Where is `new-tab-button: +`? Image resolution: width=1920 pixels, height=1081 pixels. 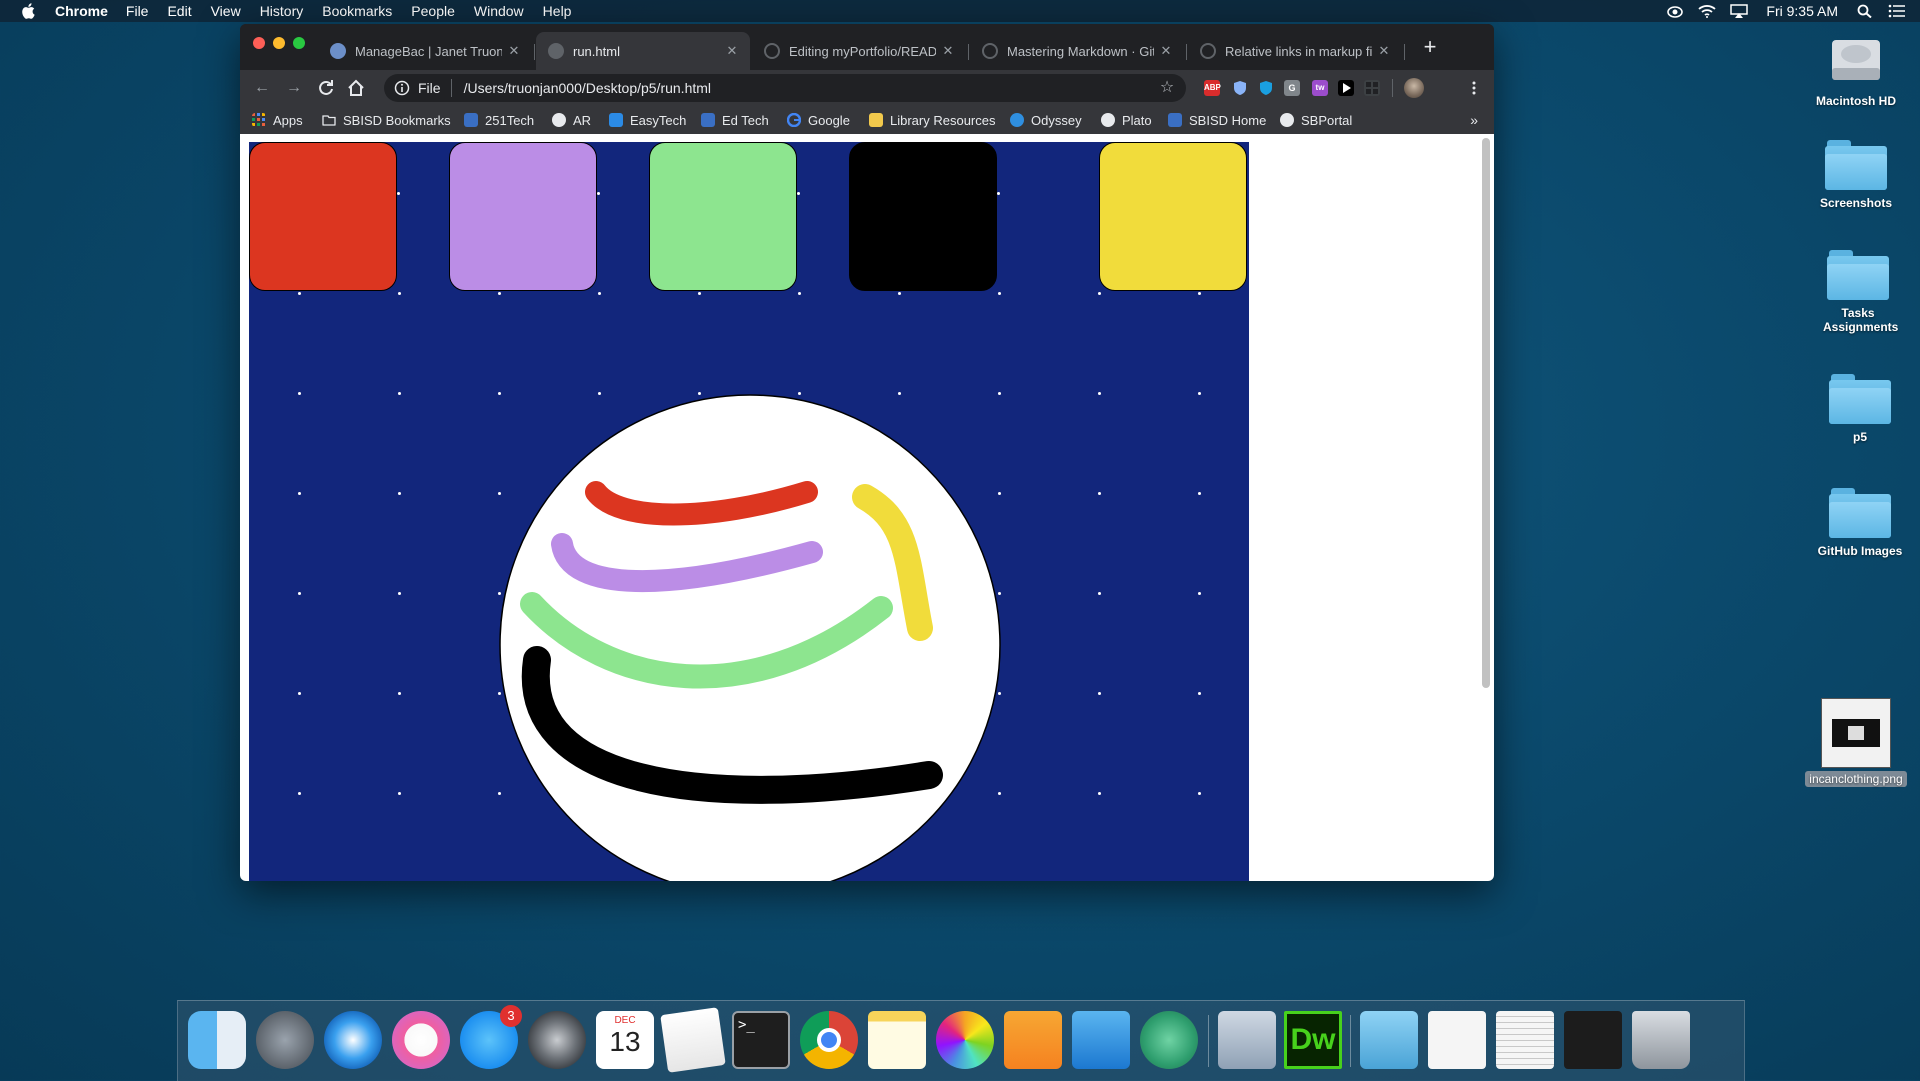
new-tab-button: + is located at coordinates (1430, 47).